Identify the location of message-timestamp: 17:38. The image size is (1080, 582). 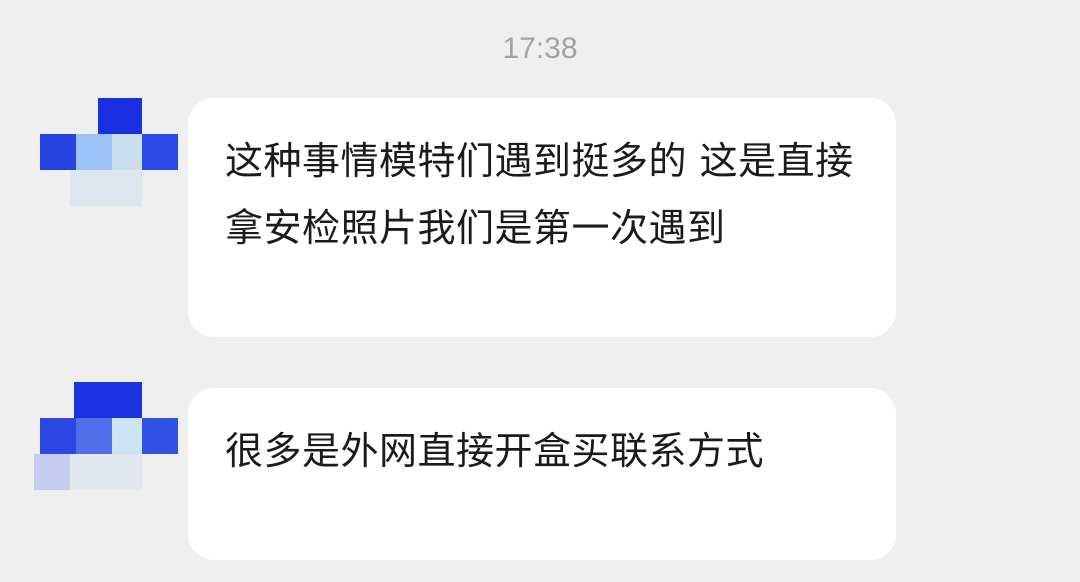
(540, 48).